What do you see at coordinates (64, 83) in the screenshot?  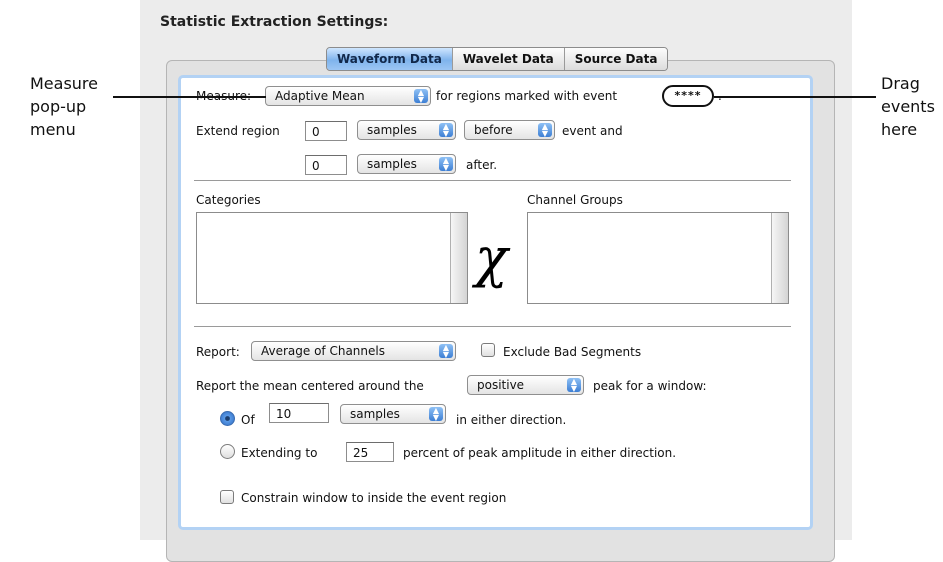 I see `callout-line-1: Measure` at bounding box center [64, 83].